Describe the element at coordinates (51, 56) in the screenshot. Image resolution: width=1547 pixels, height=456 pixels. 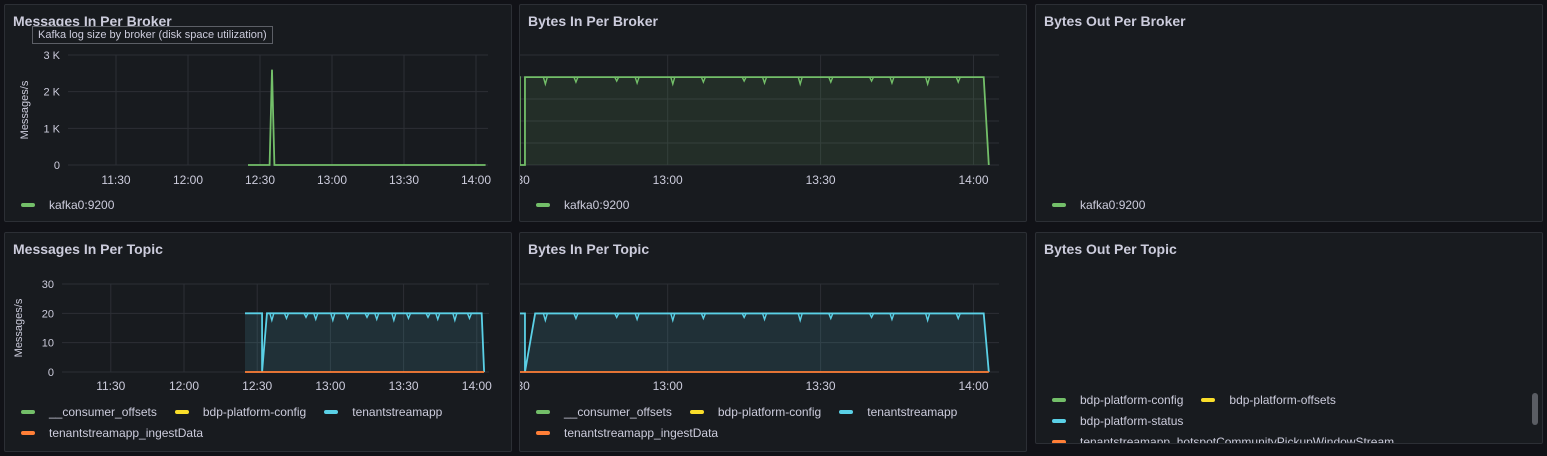
I see `y-tick-label: 3 K` at that location.